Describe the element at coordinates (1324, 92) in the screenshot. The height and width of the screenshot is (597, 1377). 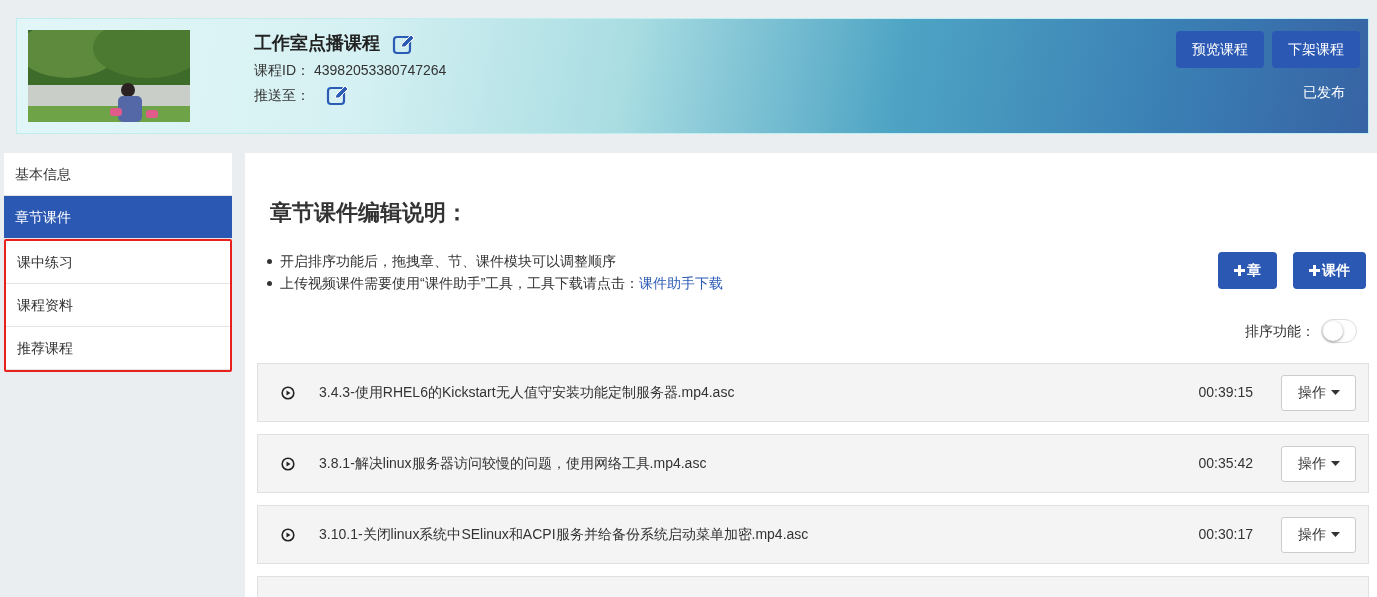
I see `status-text: 已发布` at that location.